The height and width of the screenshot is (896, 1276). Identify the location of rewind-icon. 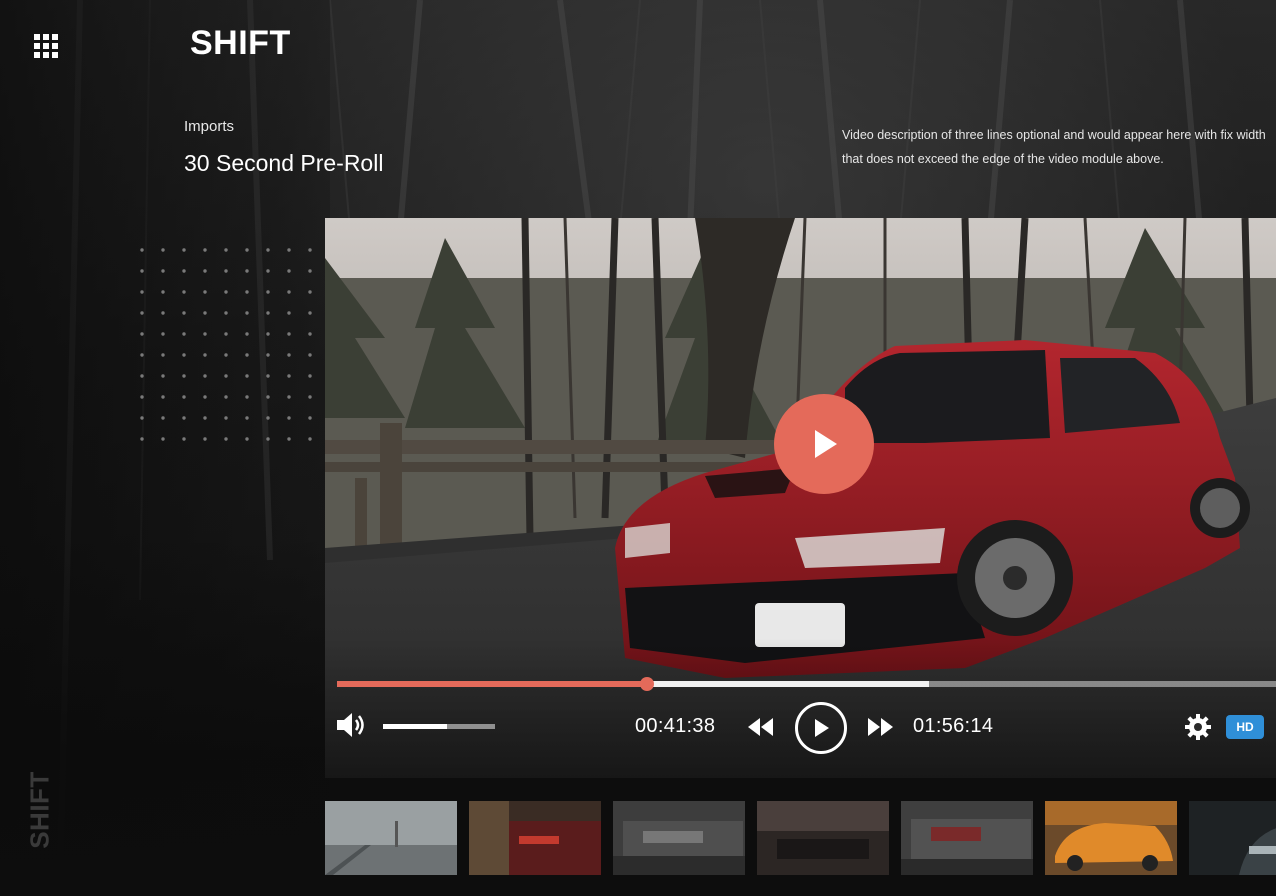
(760, 727).